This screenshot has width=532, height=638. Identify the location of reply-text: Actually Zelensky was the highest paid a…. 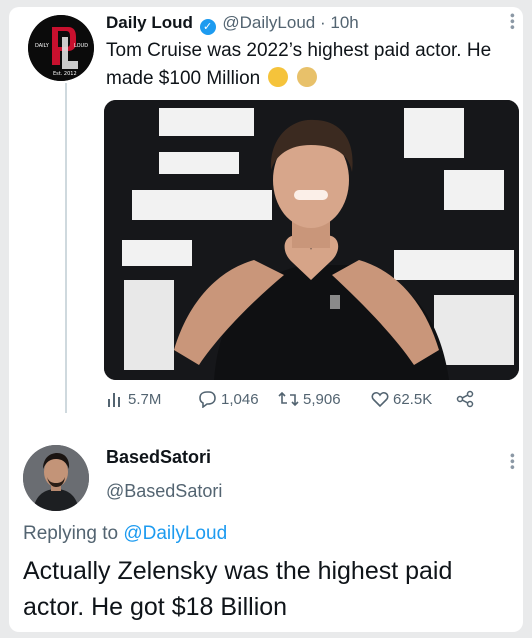
(238, 589).